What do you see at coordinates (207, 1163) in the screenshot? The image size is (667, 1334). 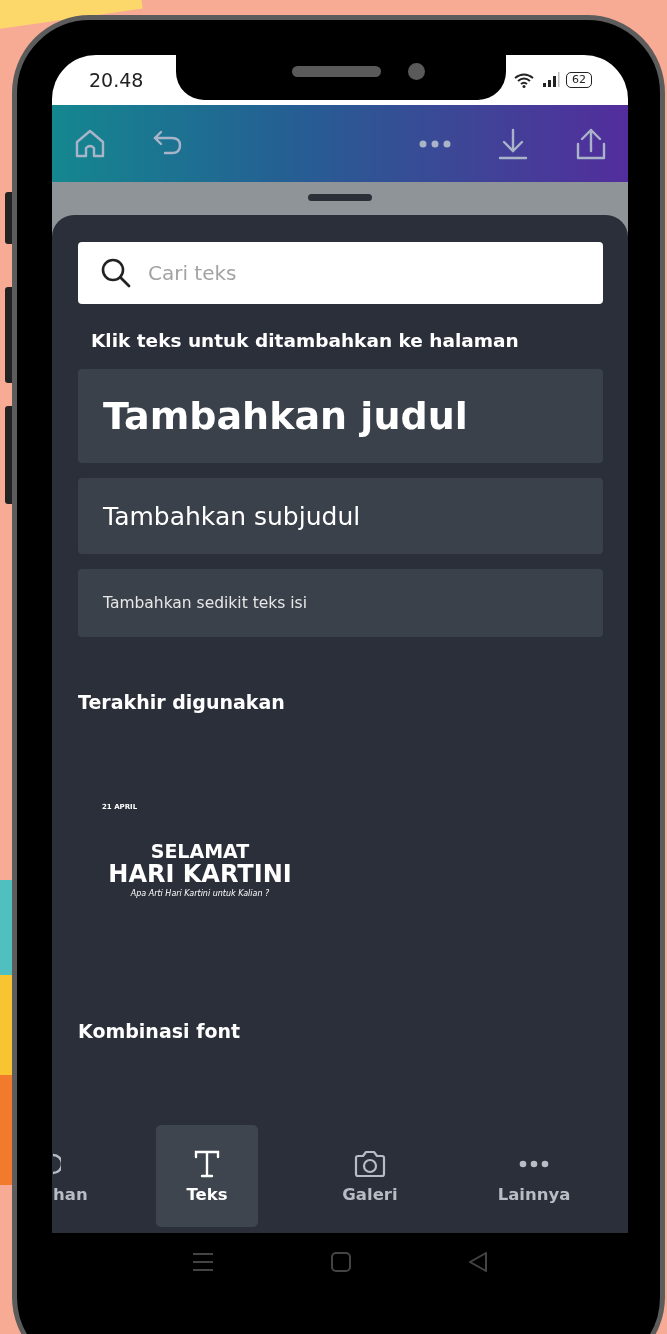 I see `text-icon` at bounding box center [207, 1163].